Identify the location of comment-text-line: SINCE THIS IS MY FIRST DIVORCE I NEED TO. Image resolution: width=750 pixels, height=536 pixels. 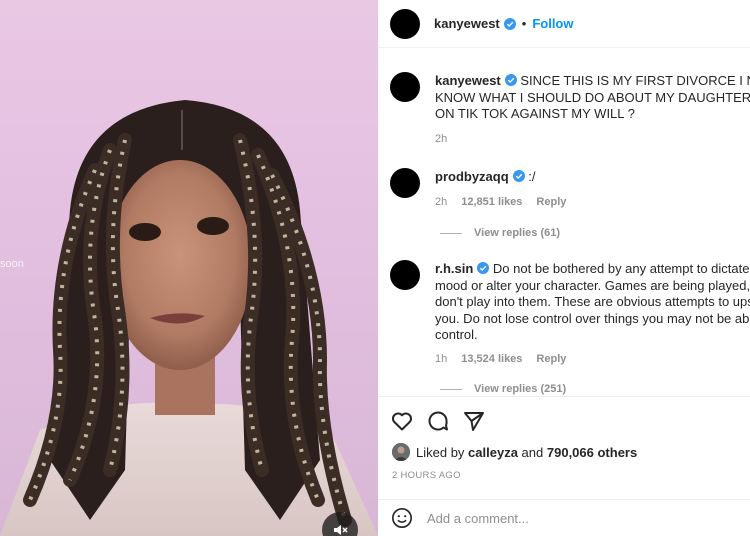
(635, 80).